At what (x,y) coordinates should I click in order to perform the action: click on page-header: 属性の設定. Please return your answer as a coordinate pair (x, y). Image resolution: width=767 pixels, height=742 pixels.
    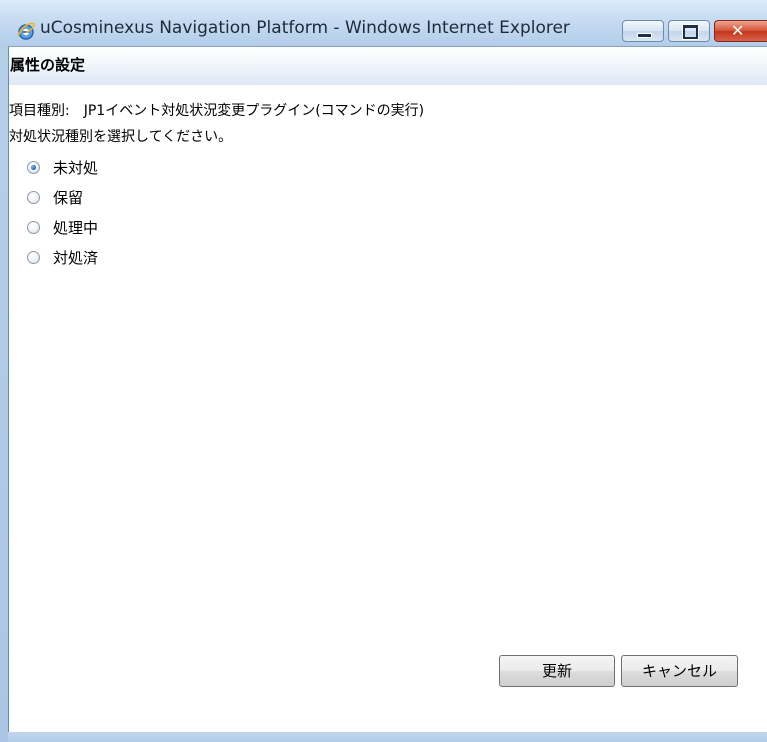
    Looking at the image, I should click on (388, 66).